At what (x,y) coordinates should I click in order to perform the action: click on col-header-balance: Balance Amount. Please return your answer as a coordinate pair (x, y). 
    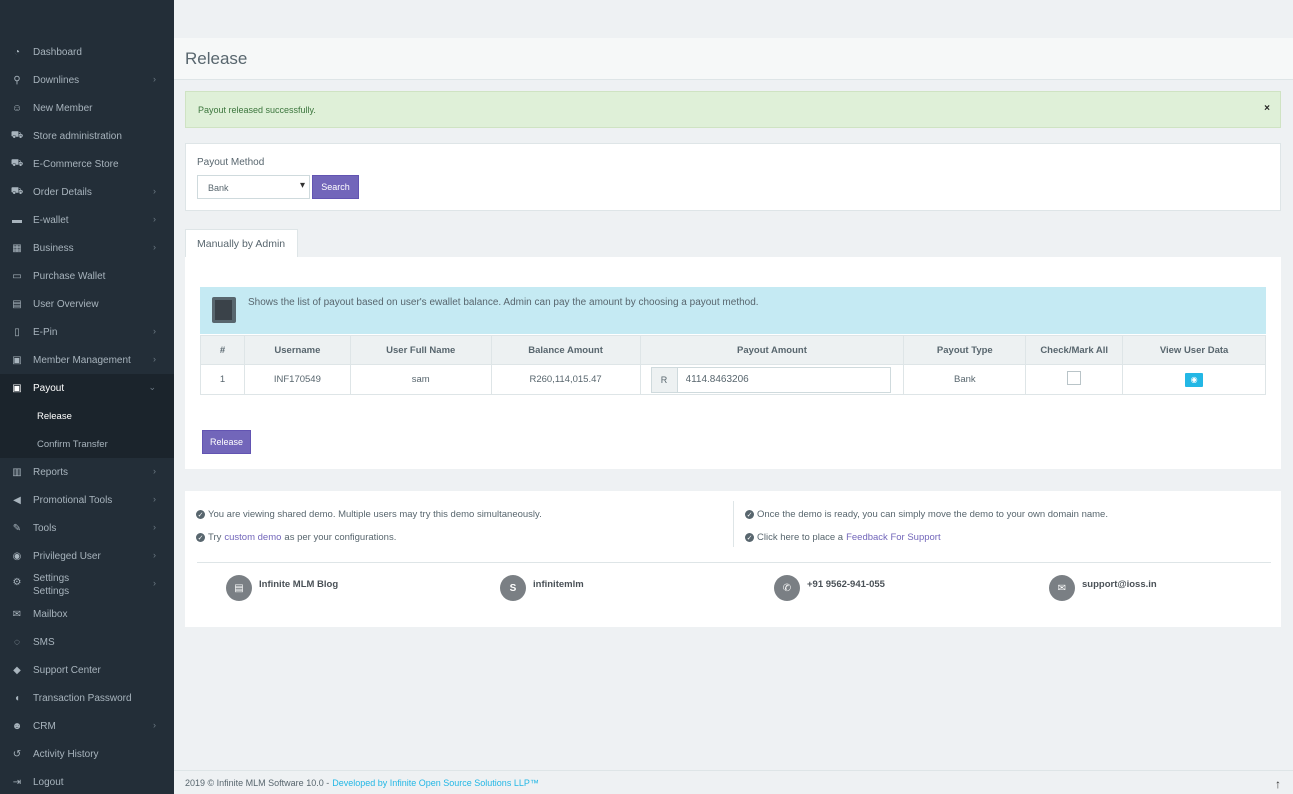
    Looking at the image, I should click on (565, 350).